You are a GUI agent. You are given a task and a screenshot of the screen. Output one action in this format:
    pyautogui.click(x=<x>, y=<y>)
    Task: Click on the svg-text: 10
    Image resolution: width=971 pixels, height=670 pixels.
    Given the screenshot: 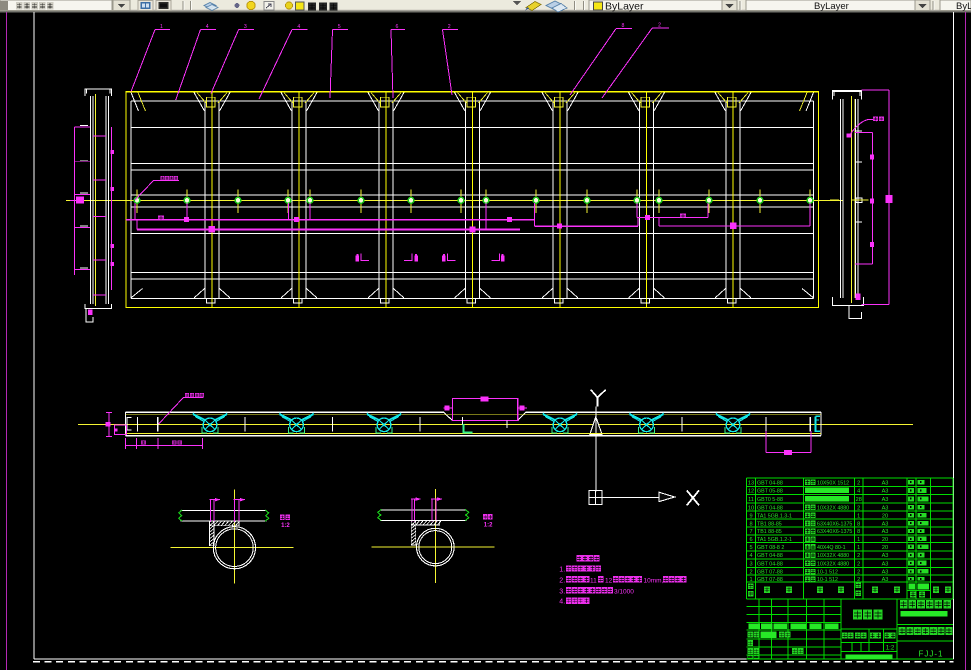 What is the action you would take?
    pyautogui.click(x=751, y=508)
    